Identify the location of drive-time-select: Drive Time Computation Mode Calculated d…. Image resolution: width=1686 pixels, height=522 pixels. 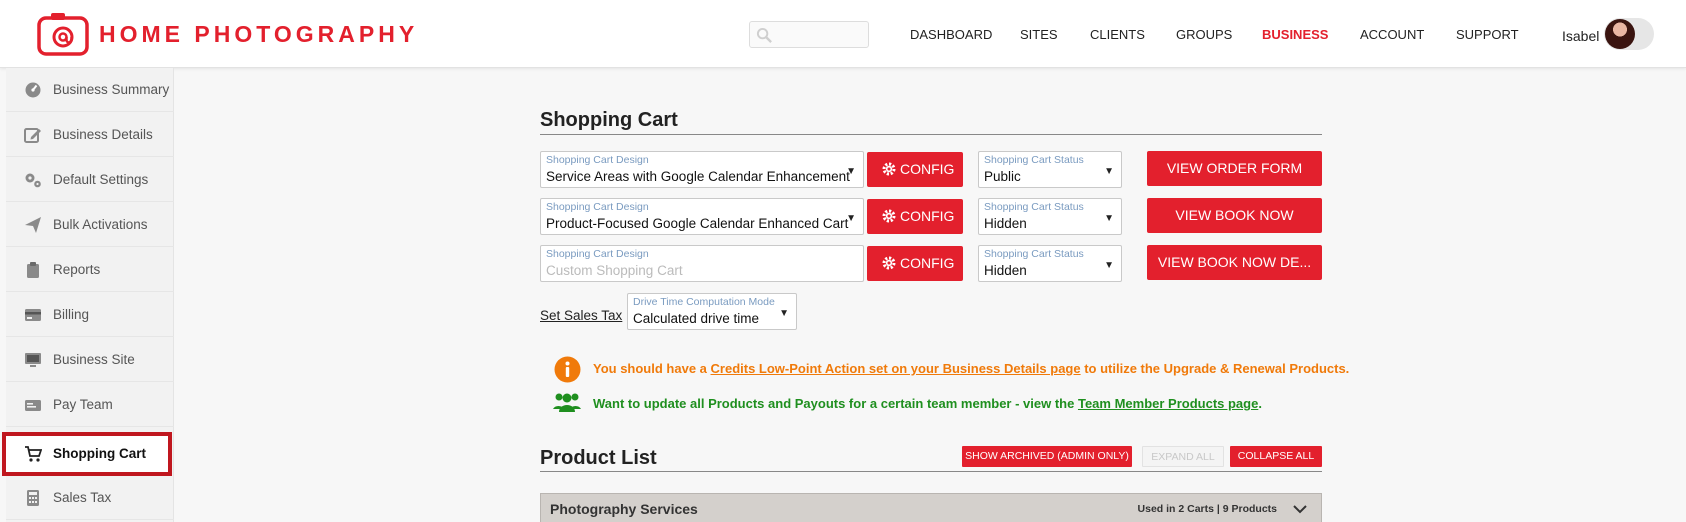
(712, 311).